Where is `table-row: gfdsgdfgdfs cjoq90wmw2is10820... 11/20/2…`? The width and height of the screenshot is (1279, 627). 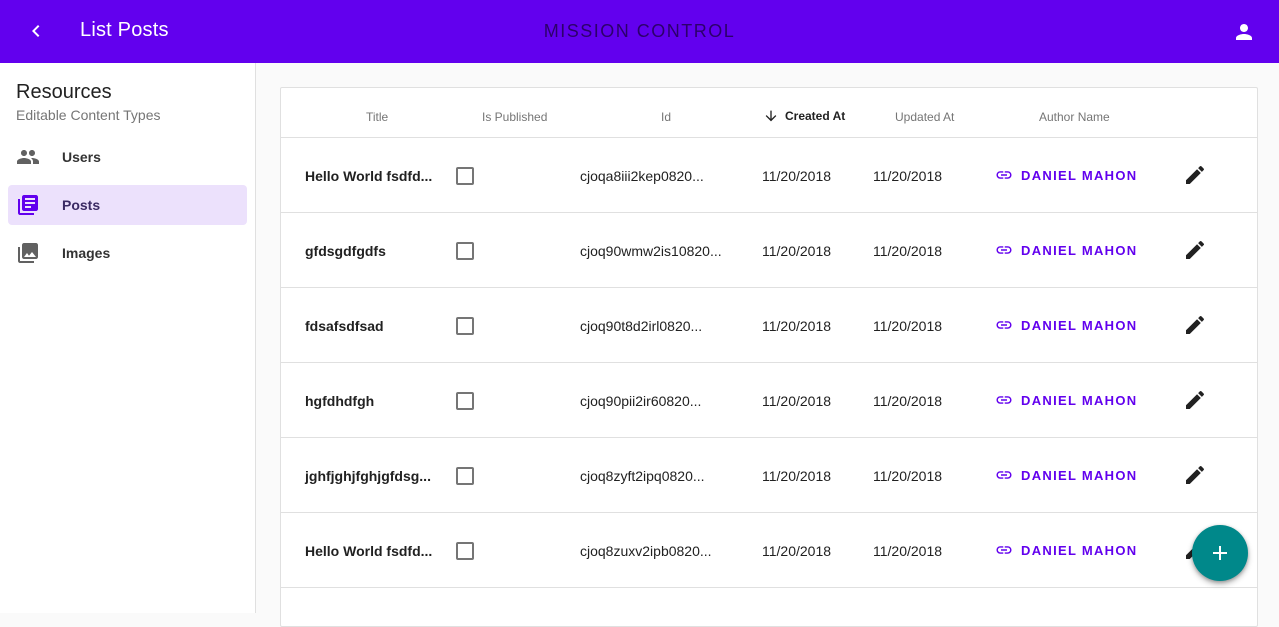 table-row: gfdsgdfgdfs cjoq90wmw2is10820... 11/20/2… is located at coordinates (769, 250).